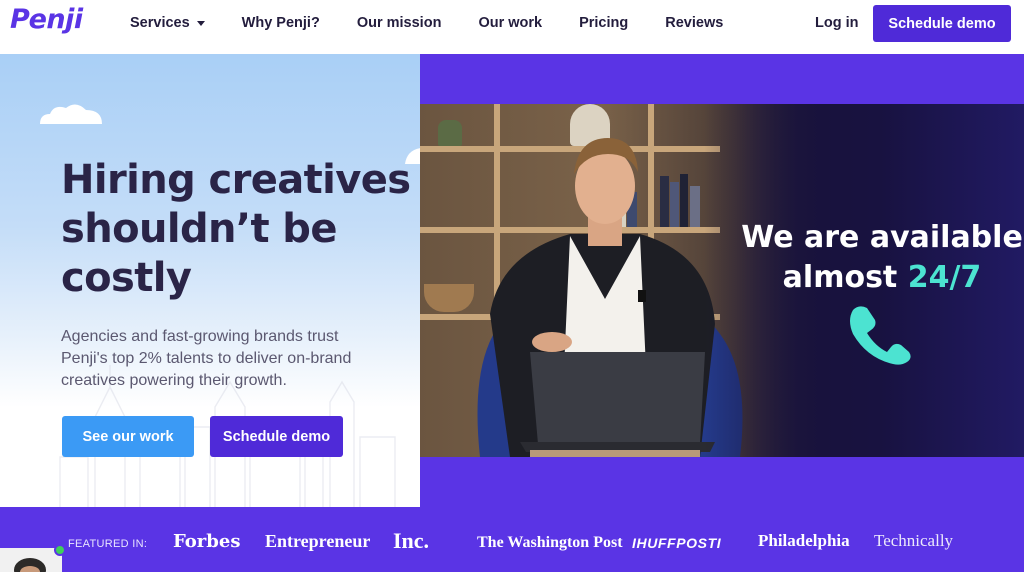  I want to click on nav-item-our-mission: Our mission, so click(399, 23).